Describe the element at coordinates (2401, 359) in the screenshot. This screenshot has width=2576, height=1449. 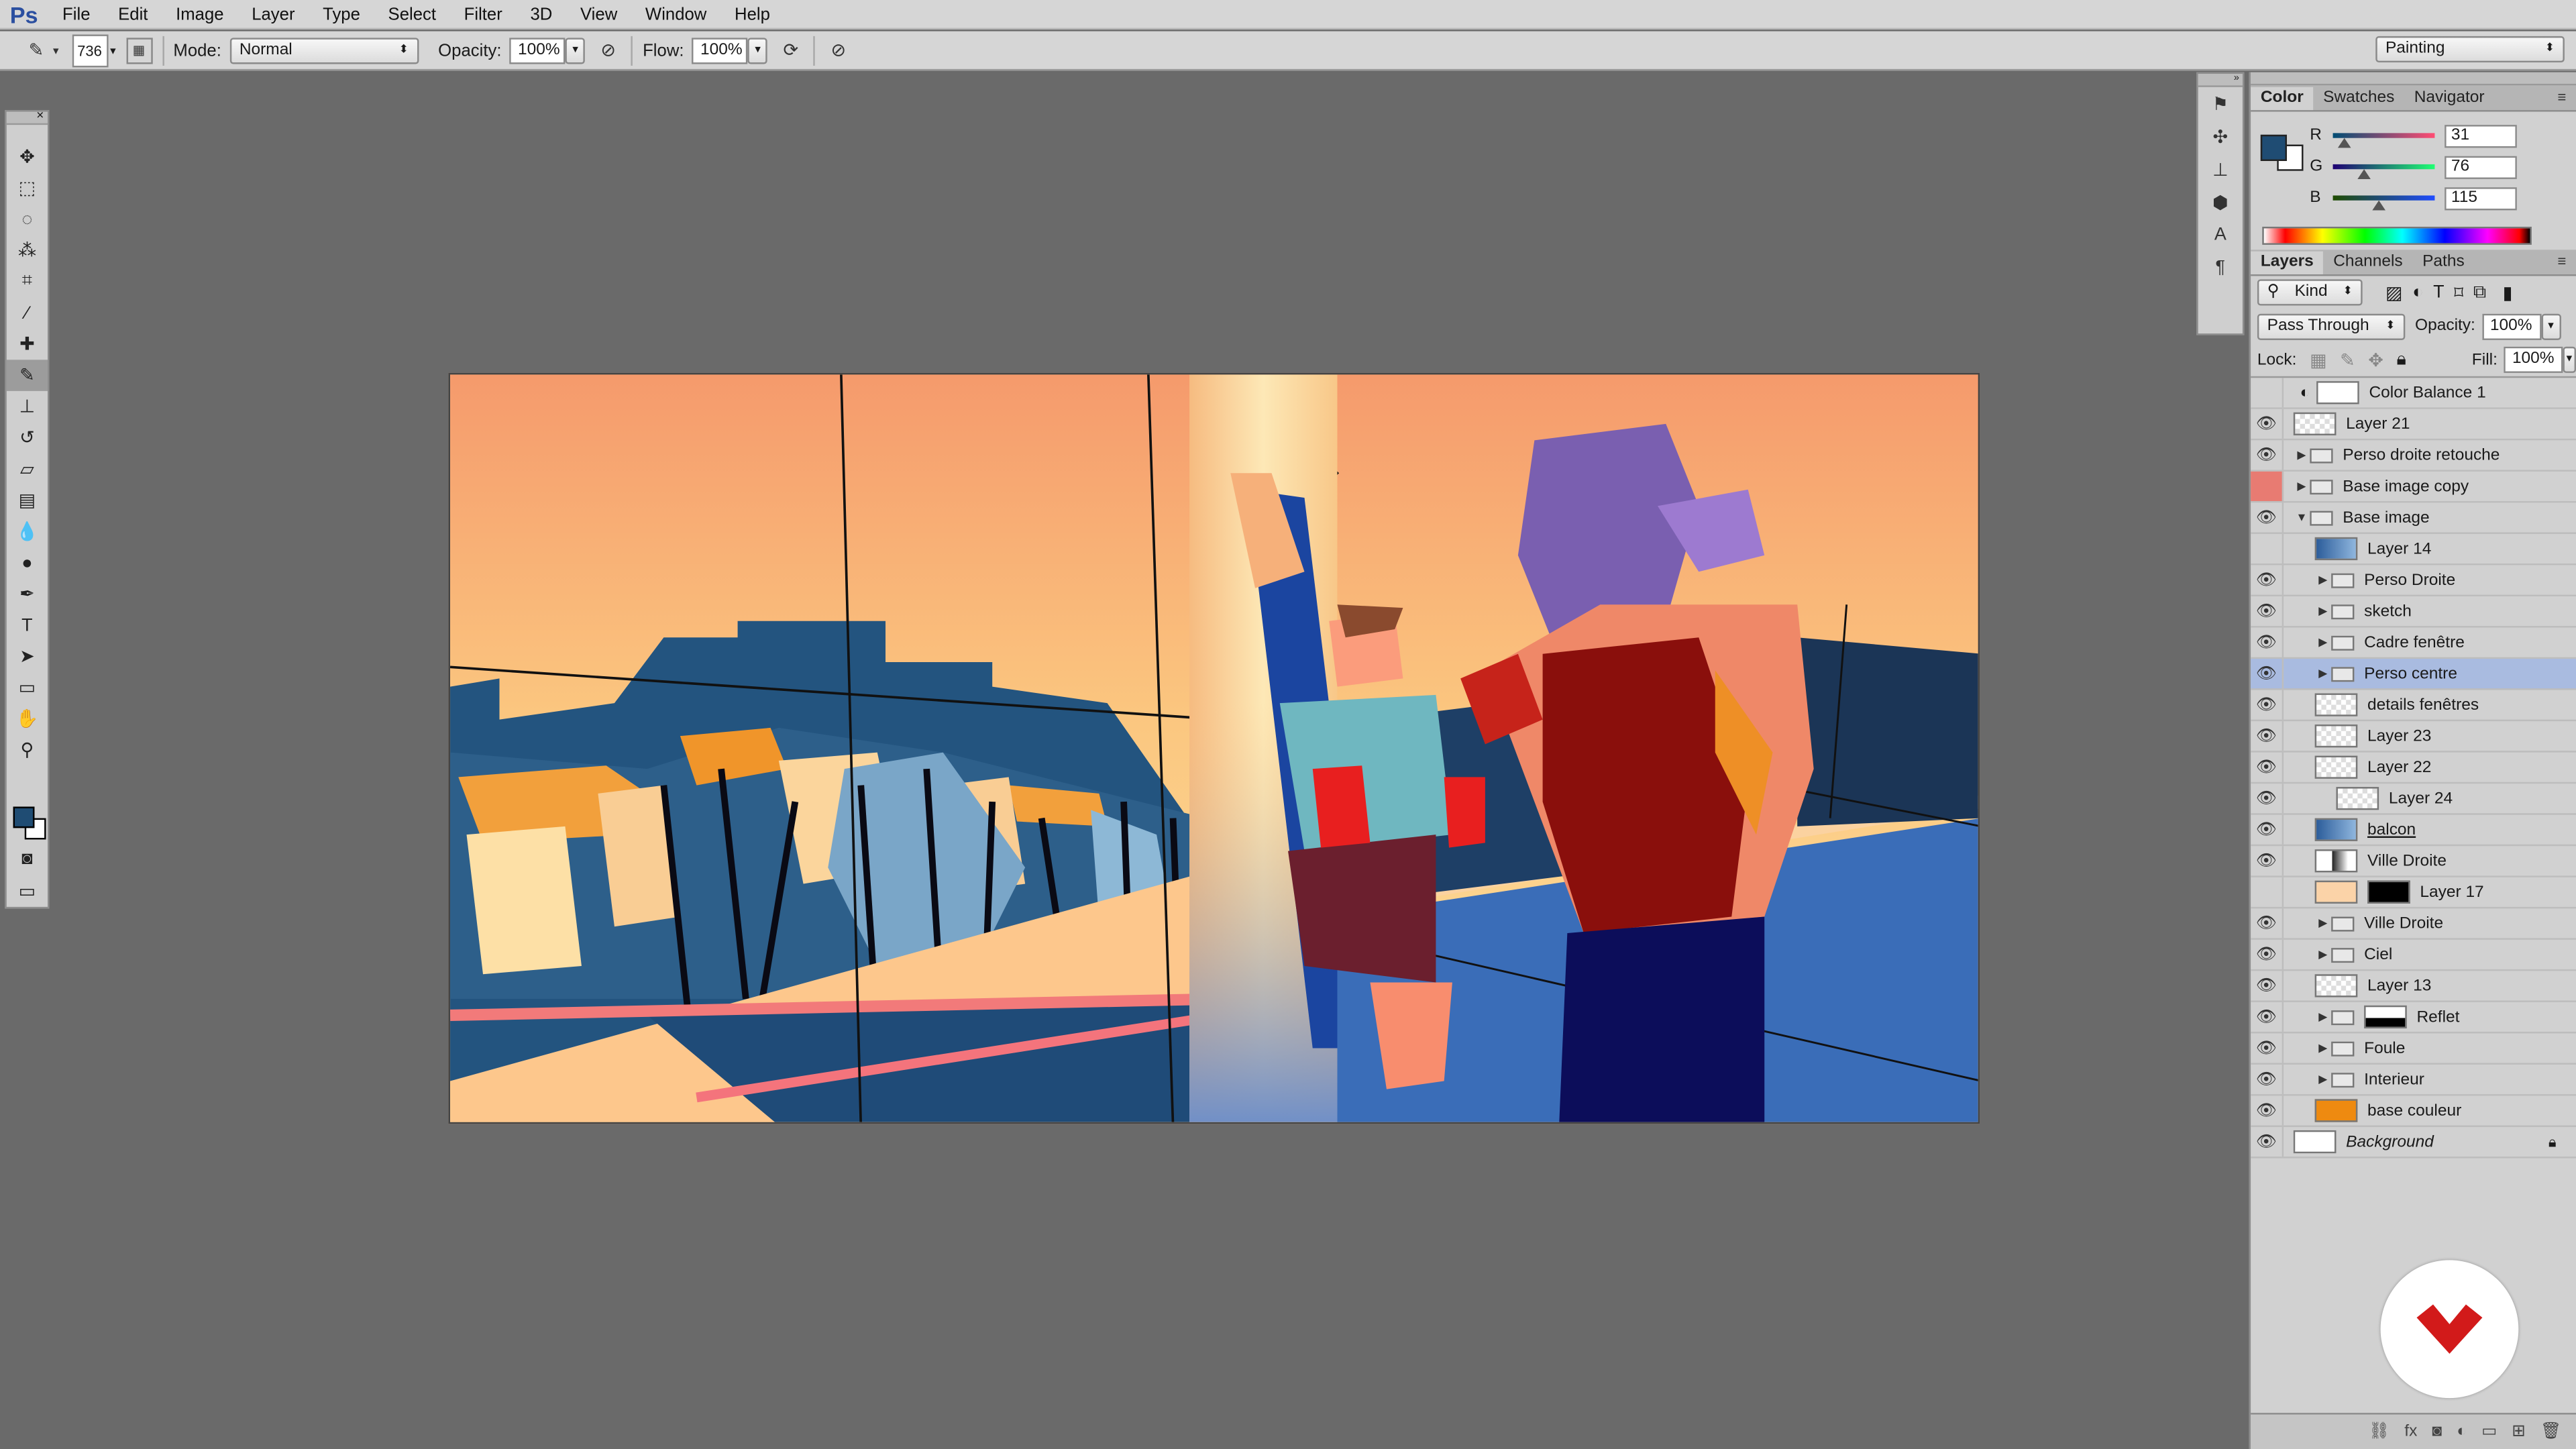
I see `lock-all-icon: 🔒︎` at that location.